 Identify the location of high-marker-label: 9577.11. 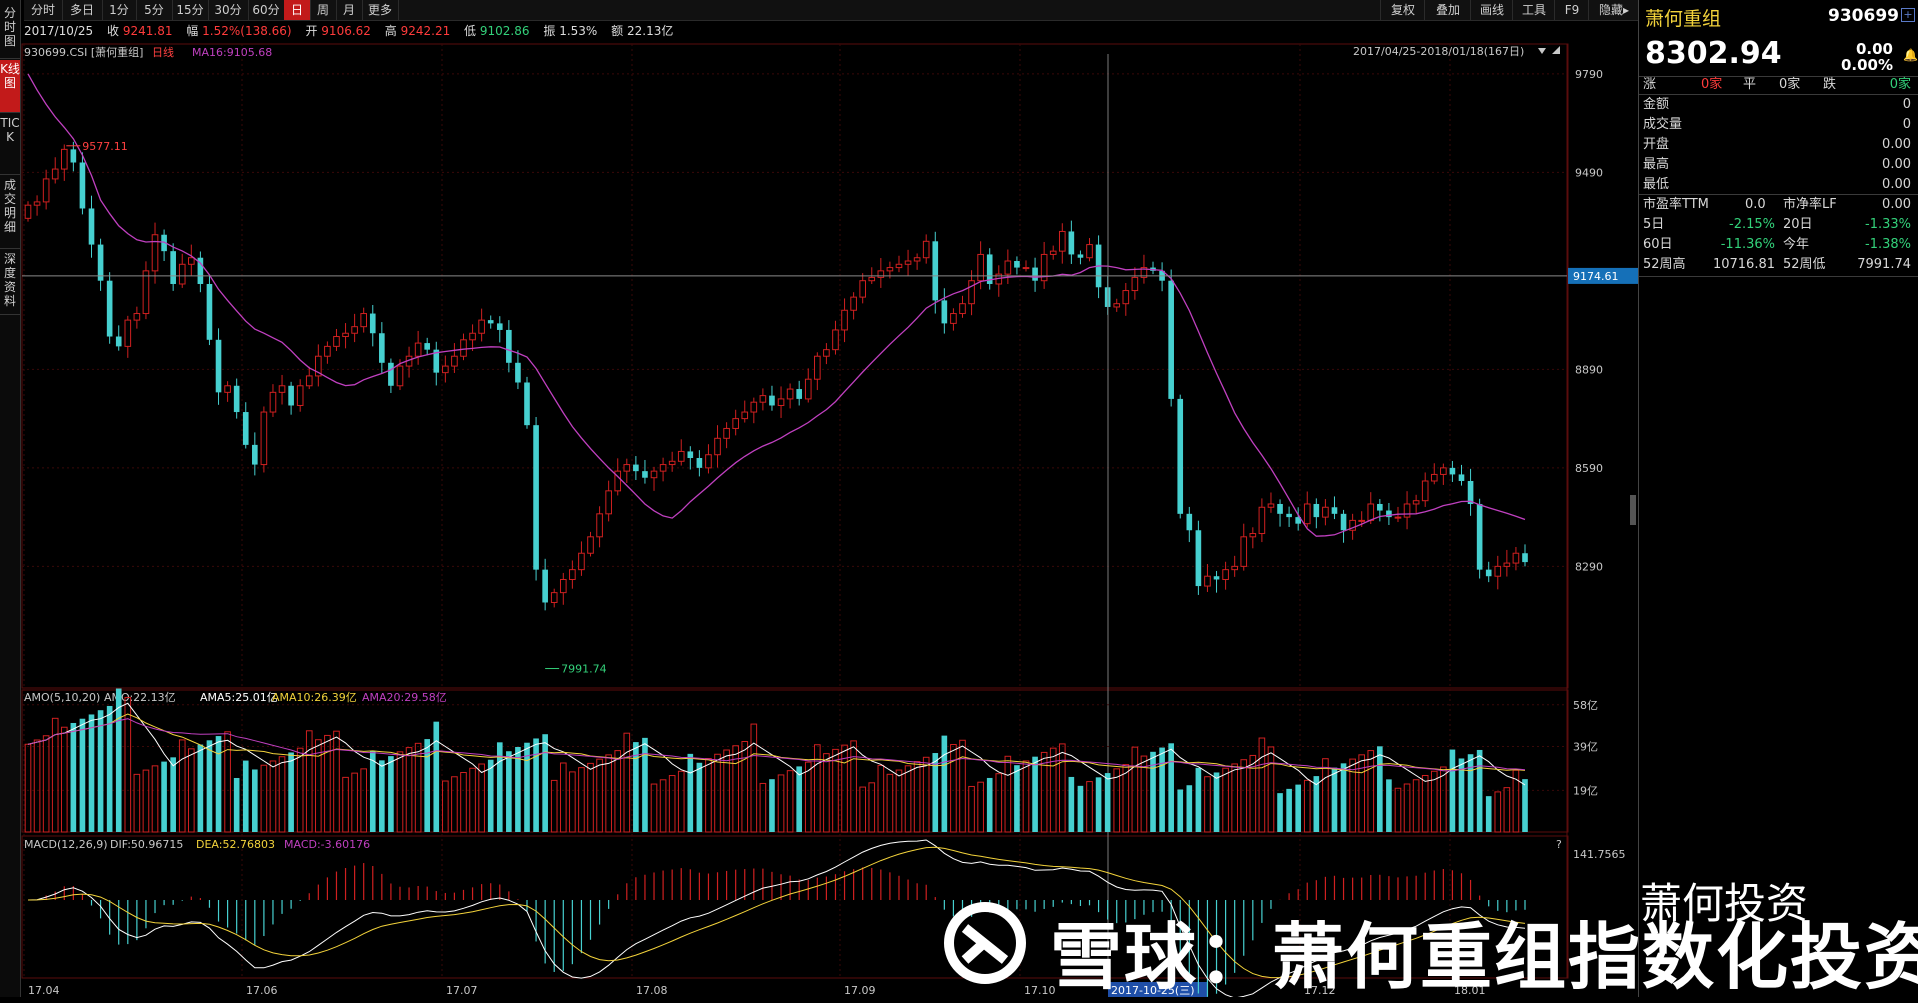
(105, 146).